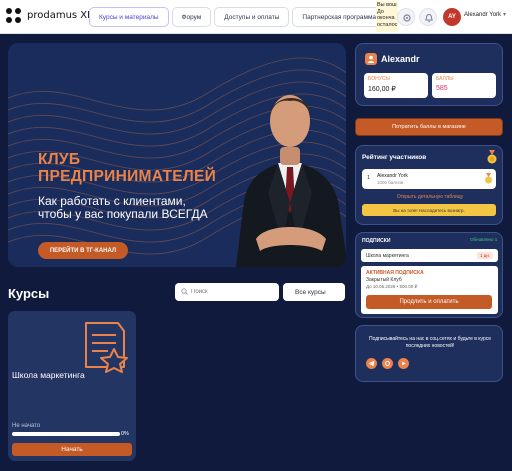 This screenshot has width=512, height=471. I want to click on chevron-down-icon: ▾, so click(504, 14).